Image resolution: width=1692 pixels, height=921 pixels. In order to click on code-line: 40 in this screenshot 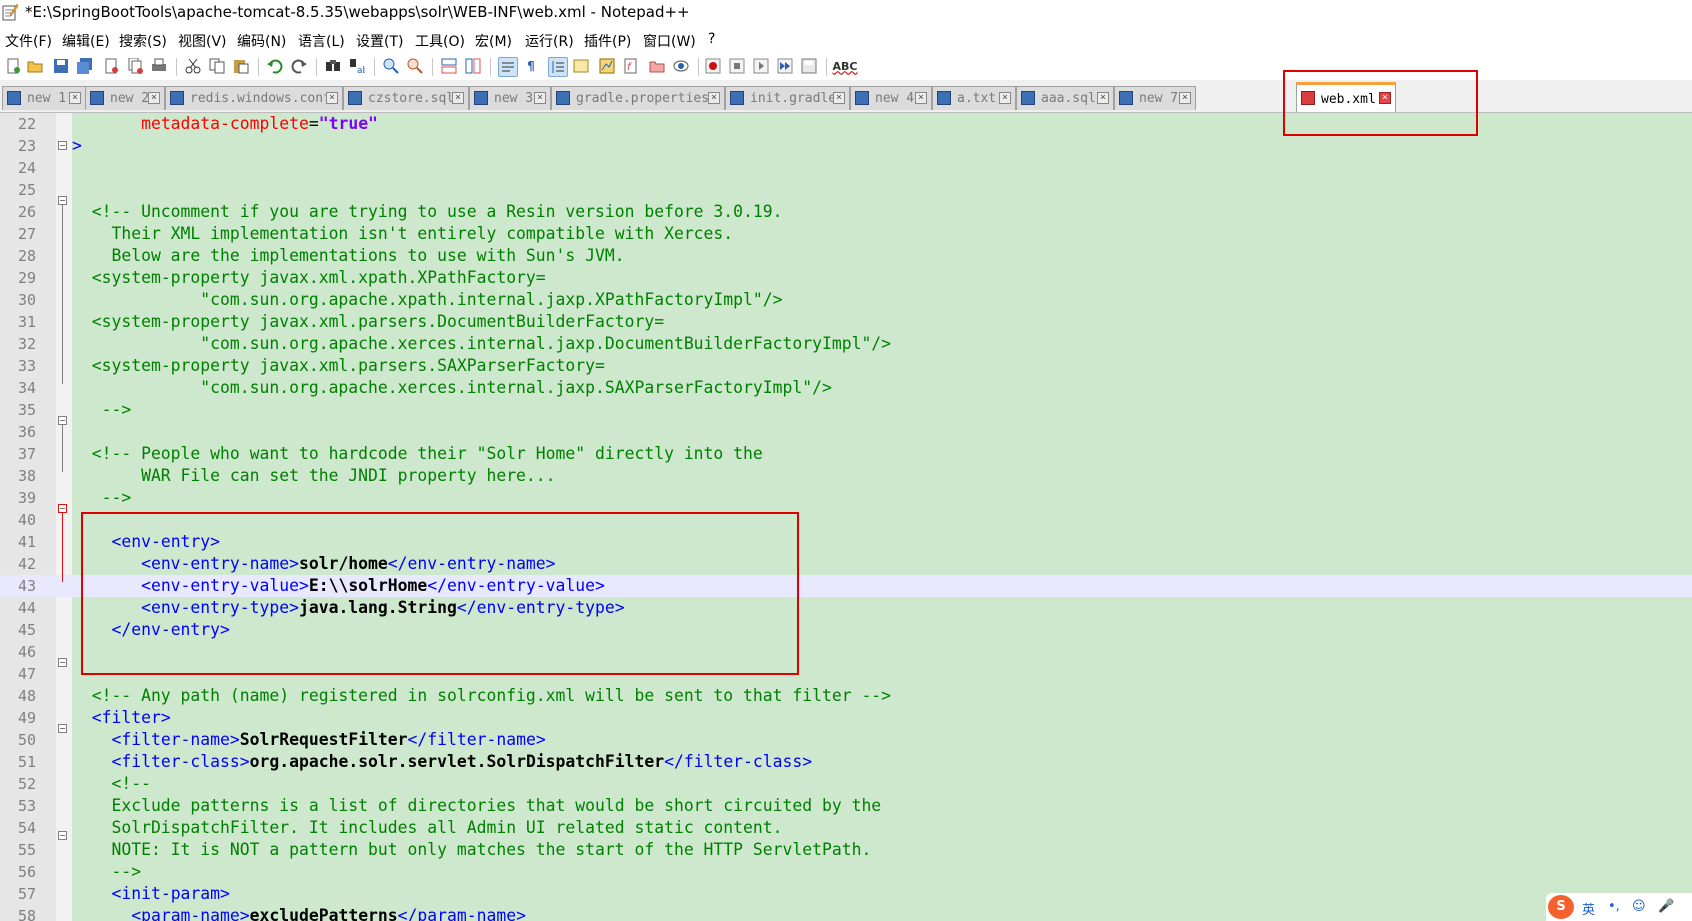, I will do `click(846, 520)`.